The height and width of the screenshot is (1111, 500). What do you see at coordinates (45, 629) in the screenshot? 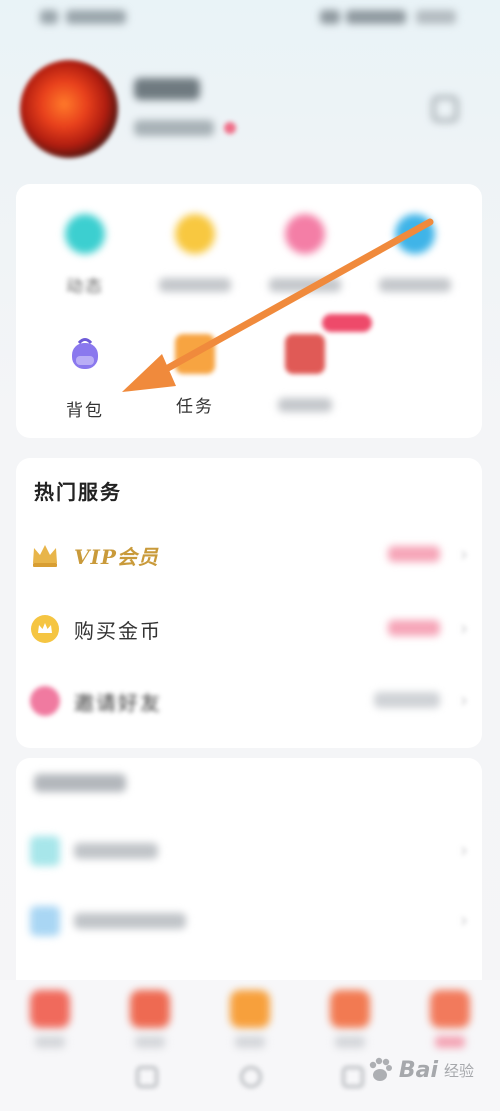
I see `coin-icon` at bounding box center [45, 629].